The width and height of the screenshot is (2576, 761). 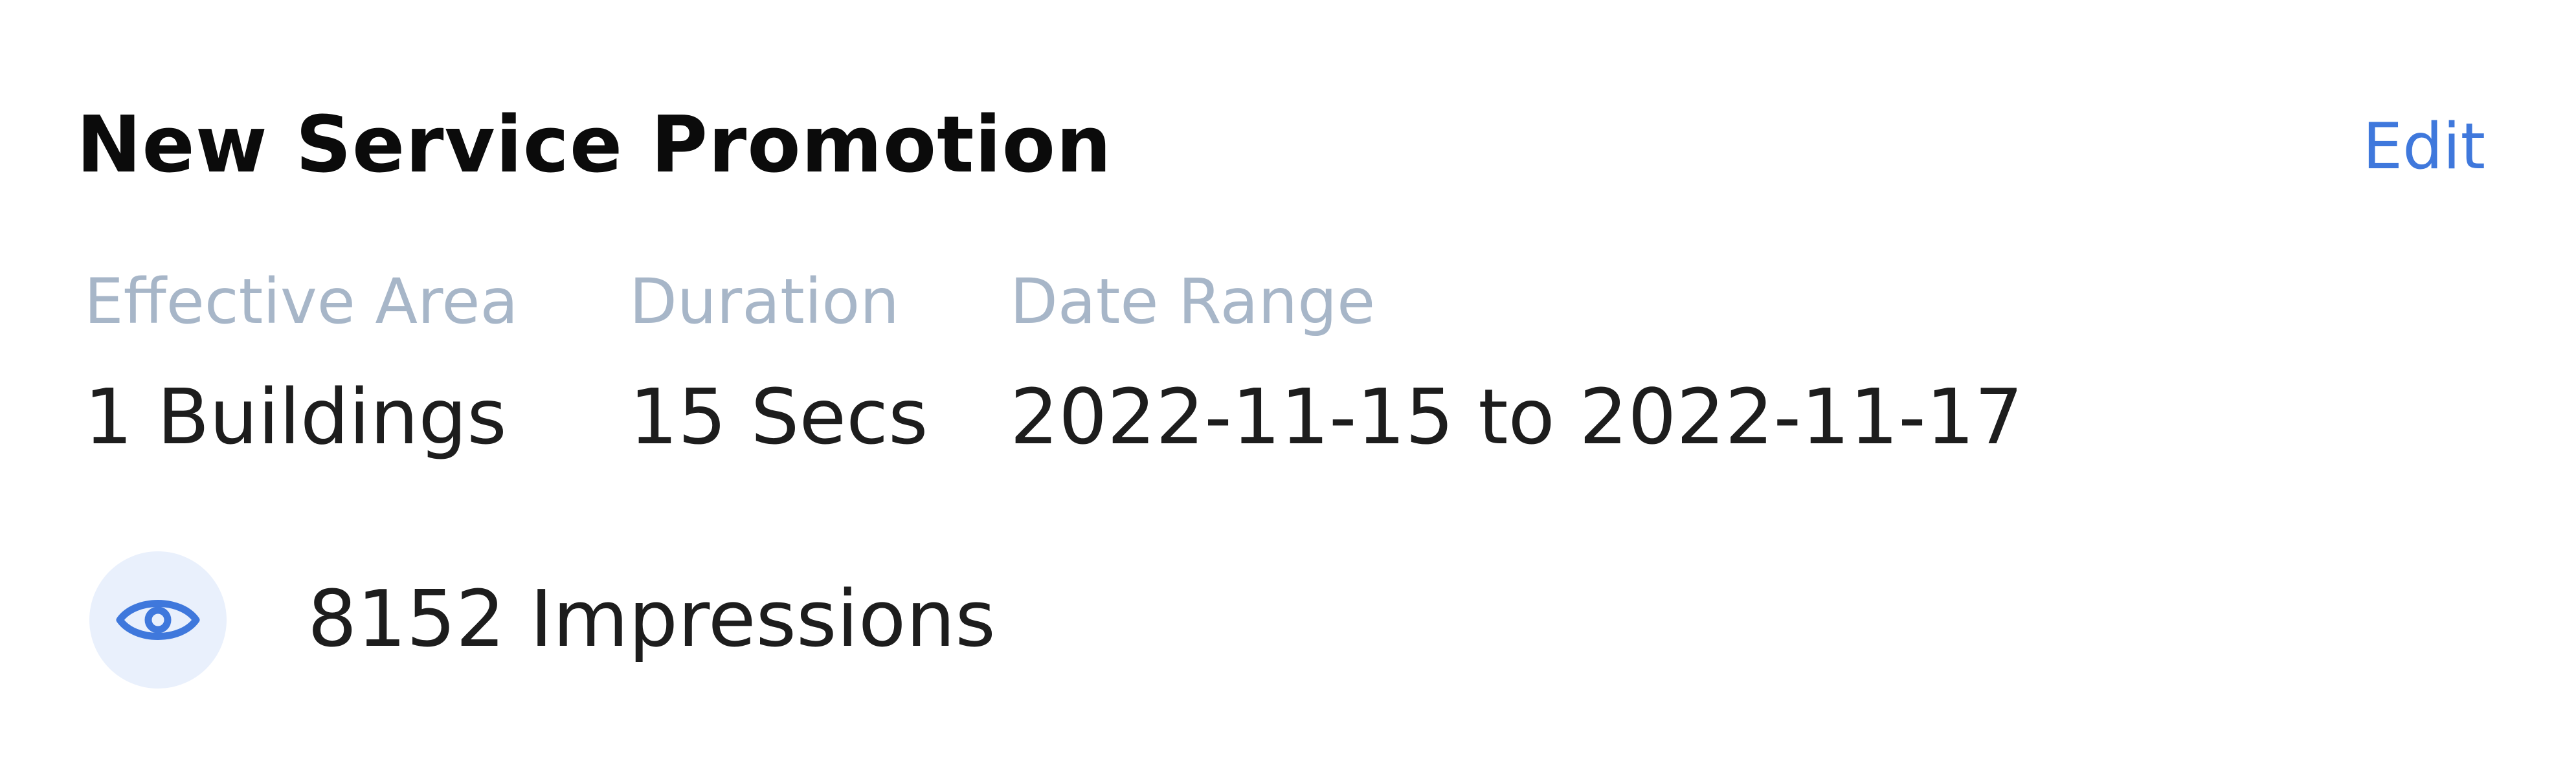 What do you see at coordinates (1193, 301) in the screenshot?
I see `date-range-label: Date Range` at bounding box center [1193, 301].